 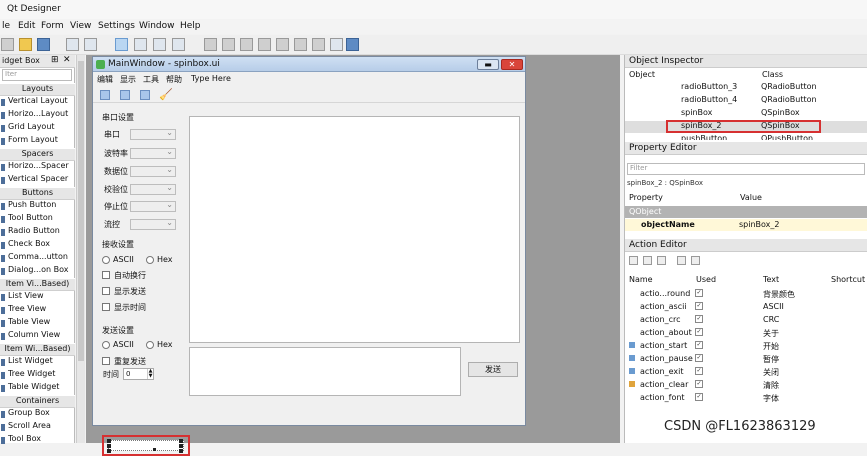 What do you see at coordinates (37, 180) in the screenshot?
I see `widget-item: Vertical Spacer` at bounding box center [37, 180].